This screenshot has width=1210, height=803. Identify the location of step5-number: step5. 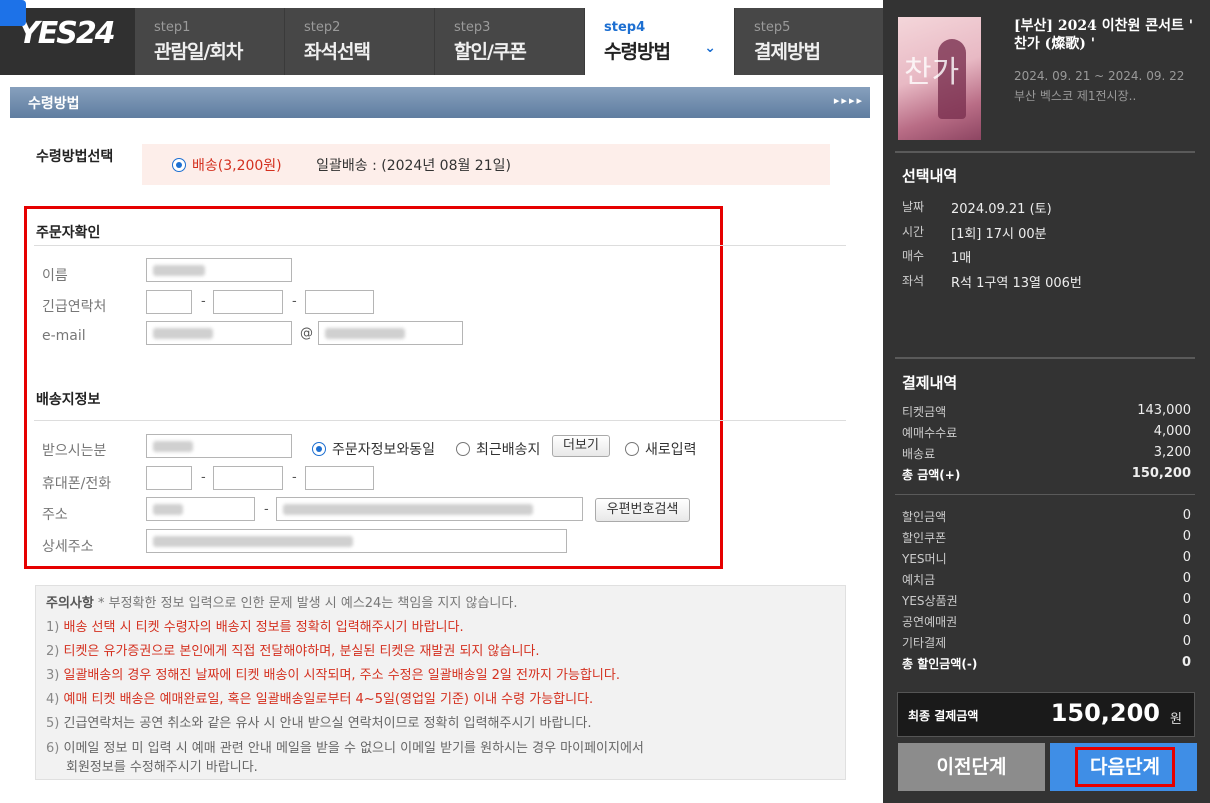
(772, 27).